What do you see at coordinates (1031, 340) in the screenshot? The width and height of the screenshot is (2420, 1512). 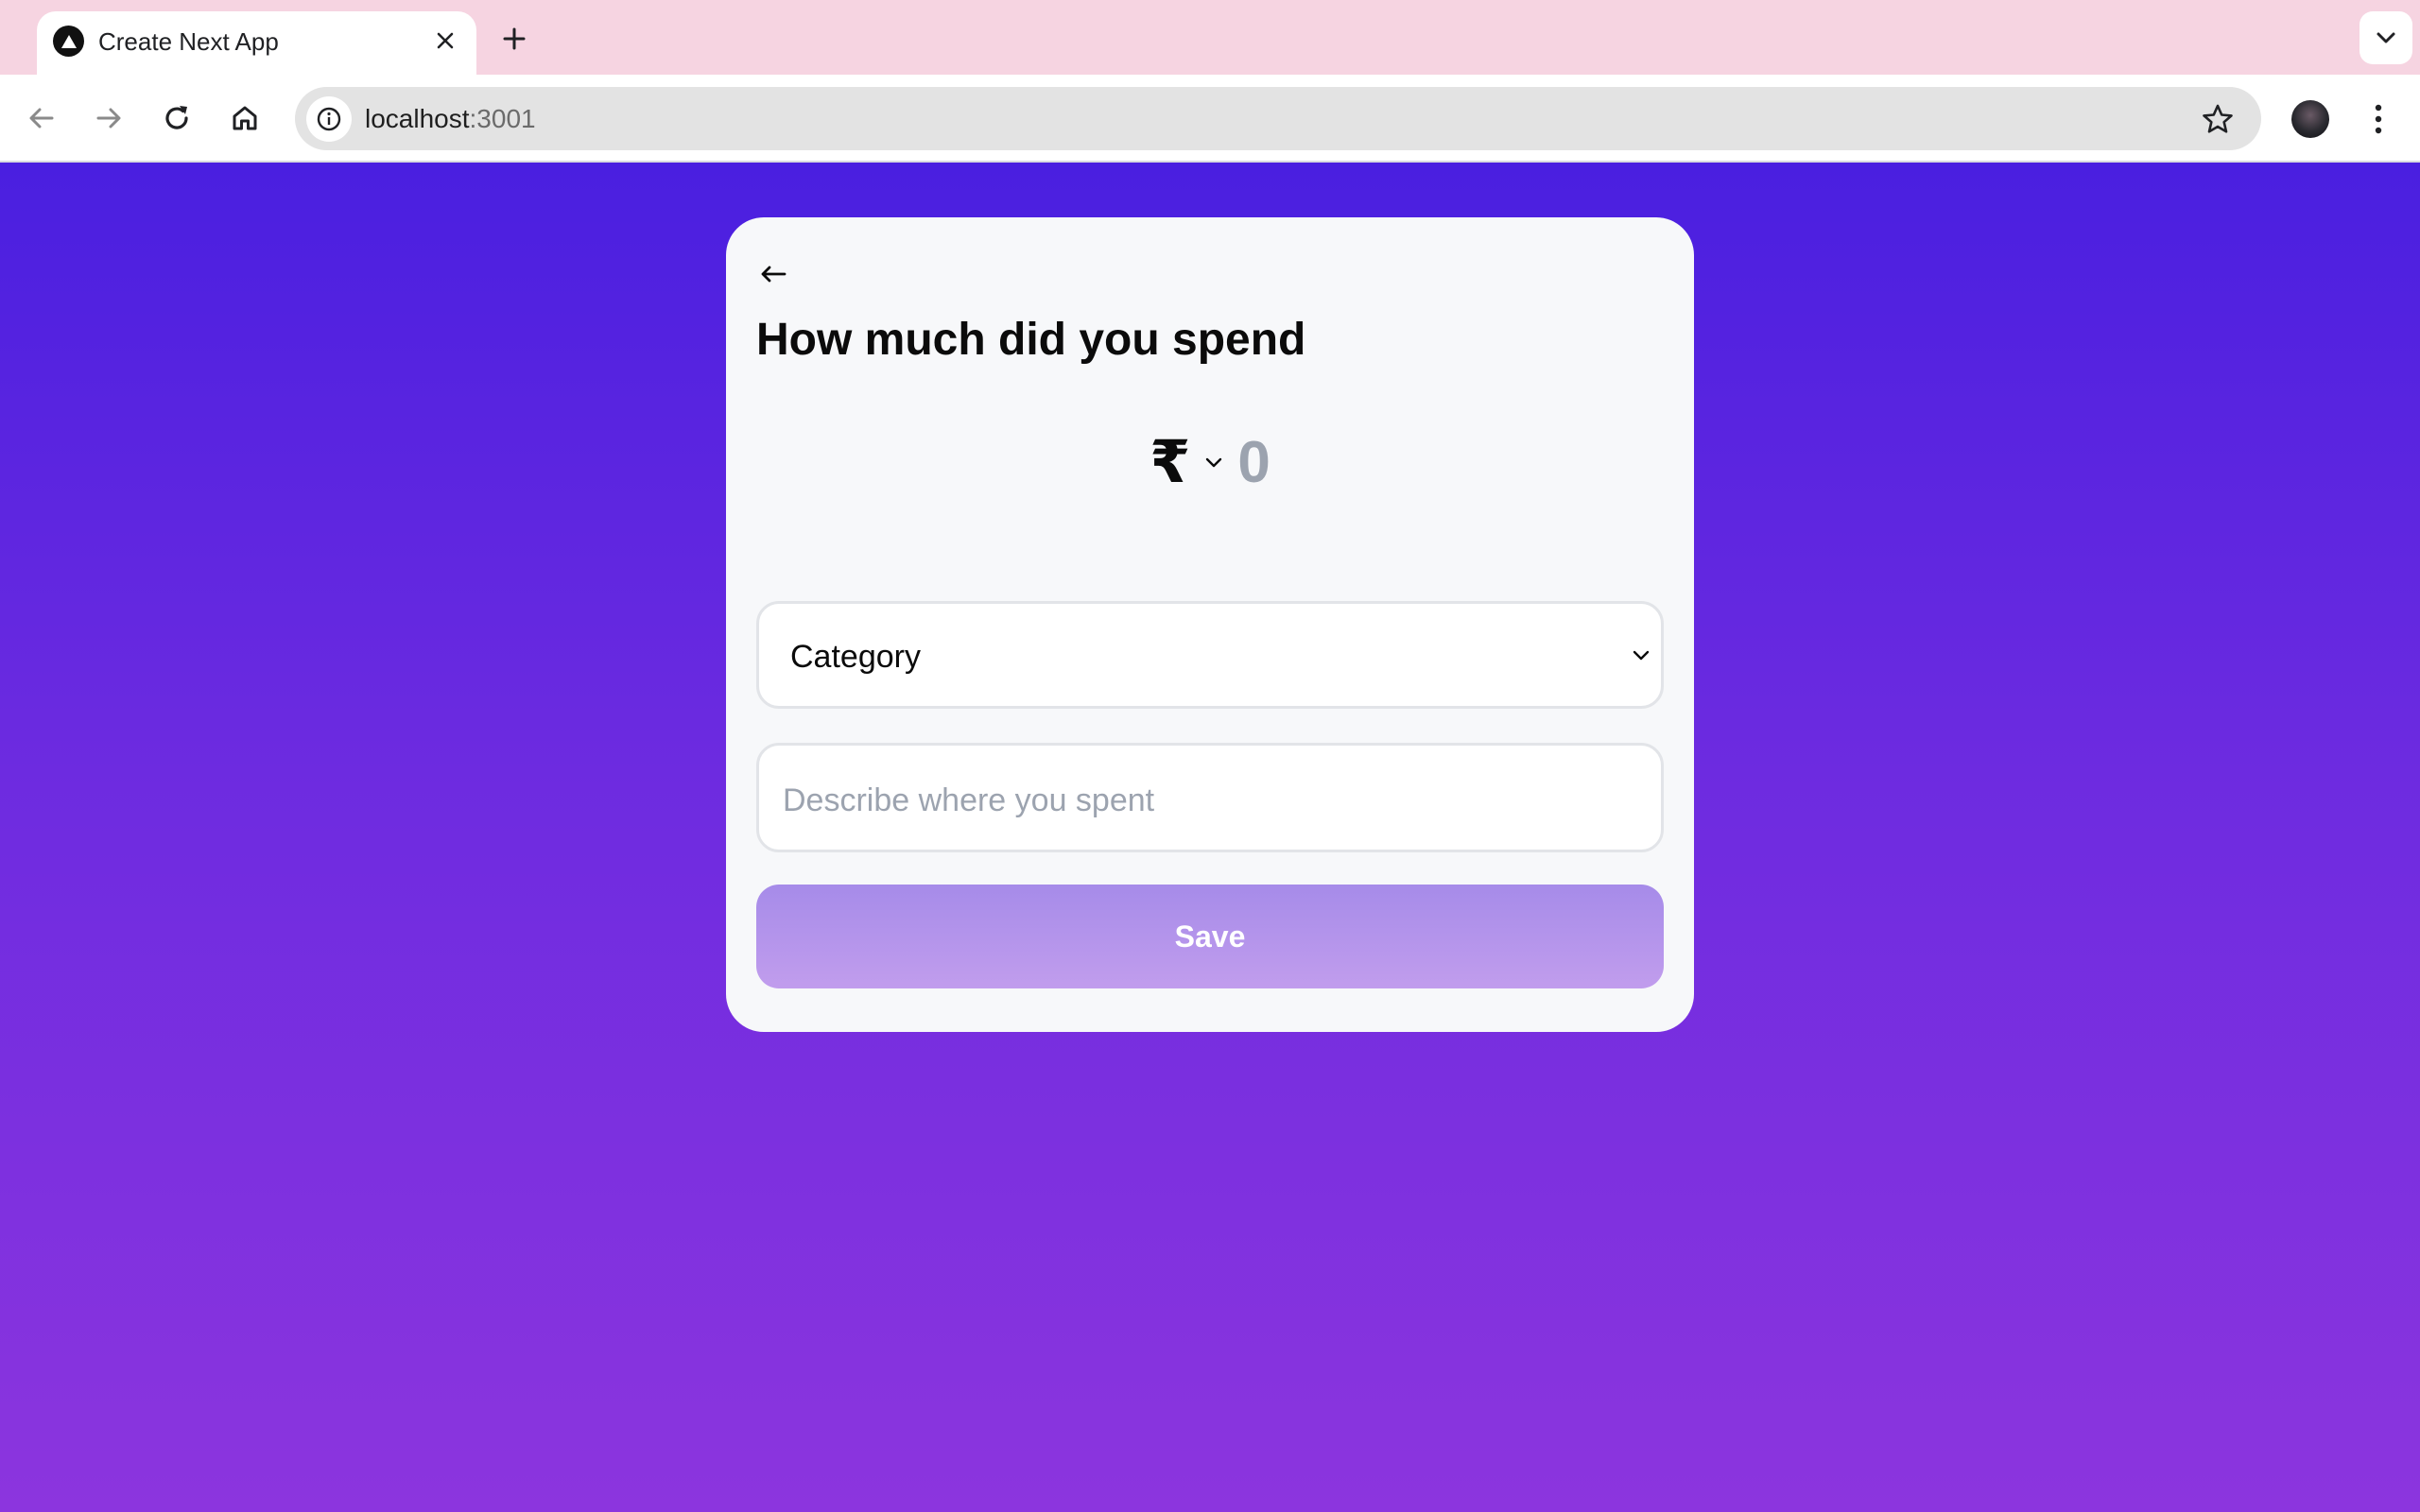 I see `page-heading: How much did you spend` at bounding box center [1031, 340].